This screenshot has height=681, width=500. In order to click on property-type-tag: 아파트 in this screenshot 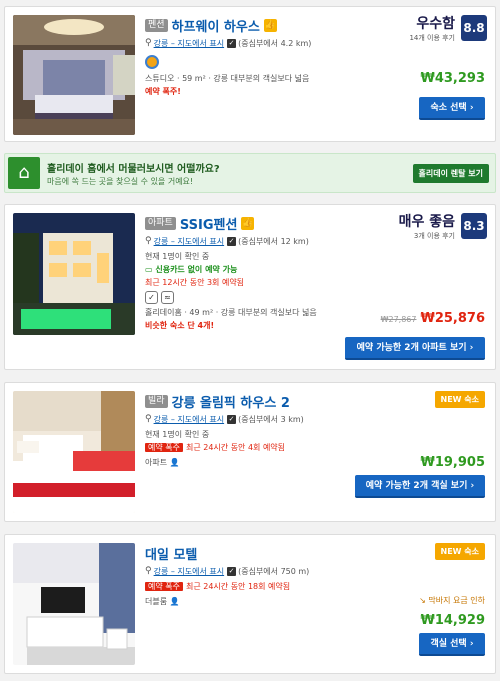, I will do `click(160, 223)`.